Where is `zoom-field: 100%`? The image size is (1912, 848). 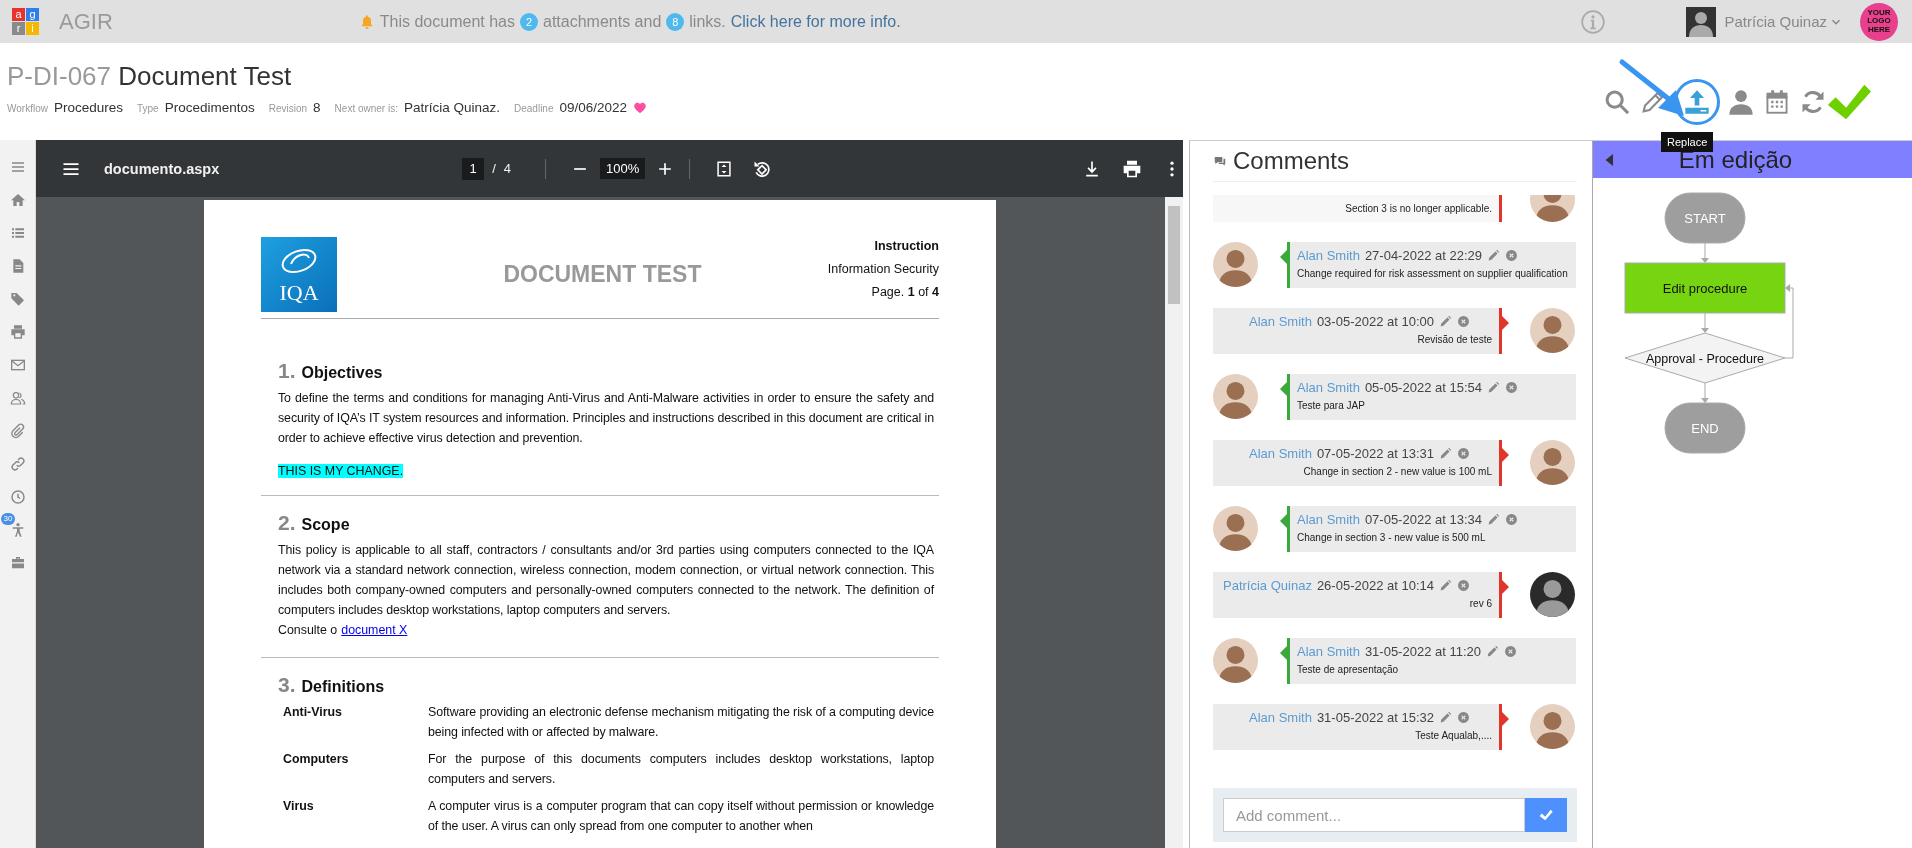
zoom-field: 100% is located at coordinates (623, 168).